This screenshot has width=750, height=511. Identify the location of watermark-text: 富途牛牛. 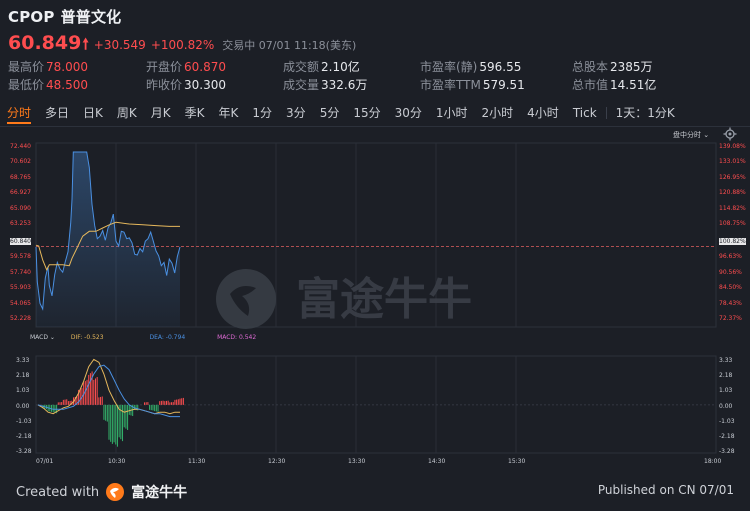
(384, 299).